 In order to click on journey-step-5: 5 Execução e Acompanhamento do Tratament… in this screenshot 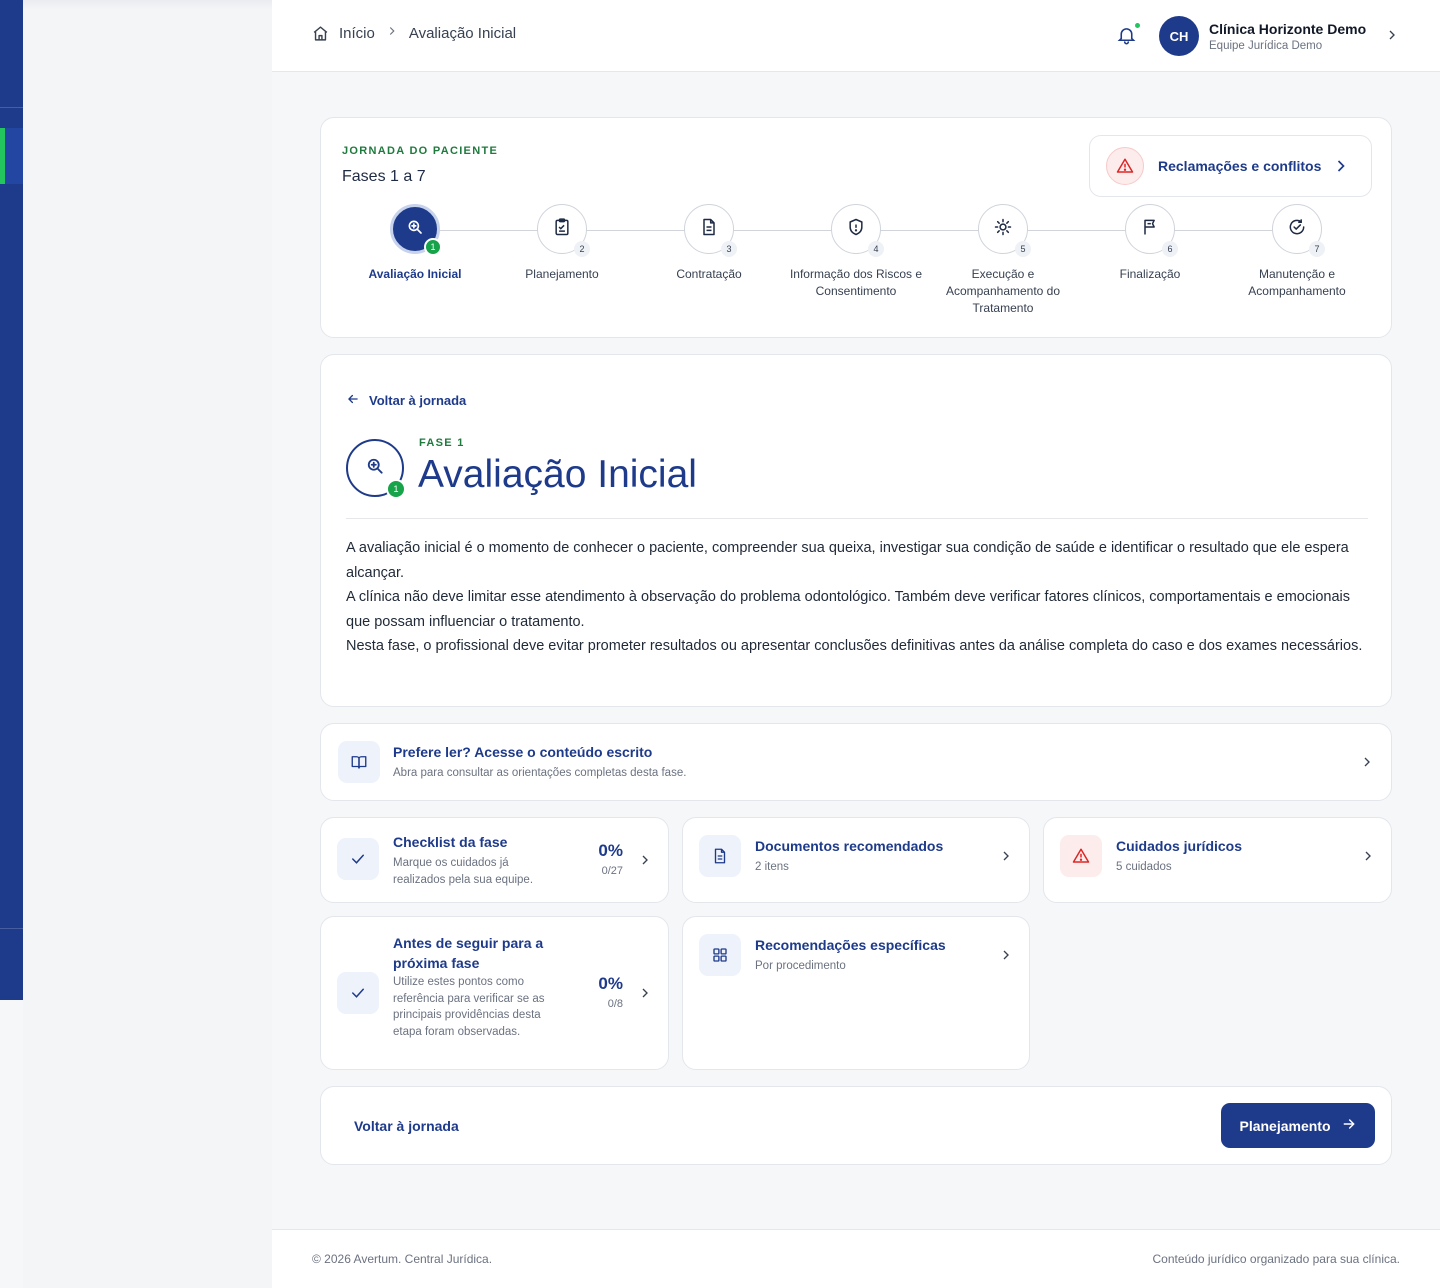, I will do `click(1003, 260)`.